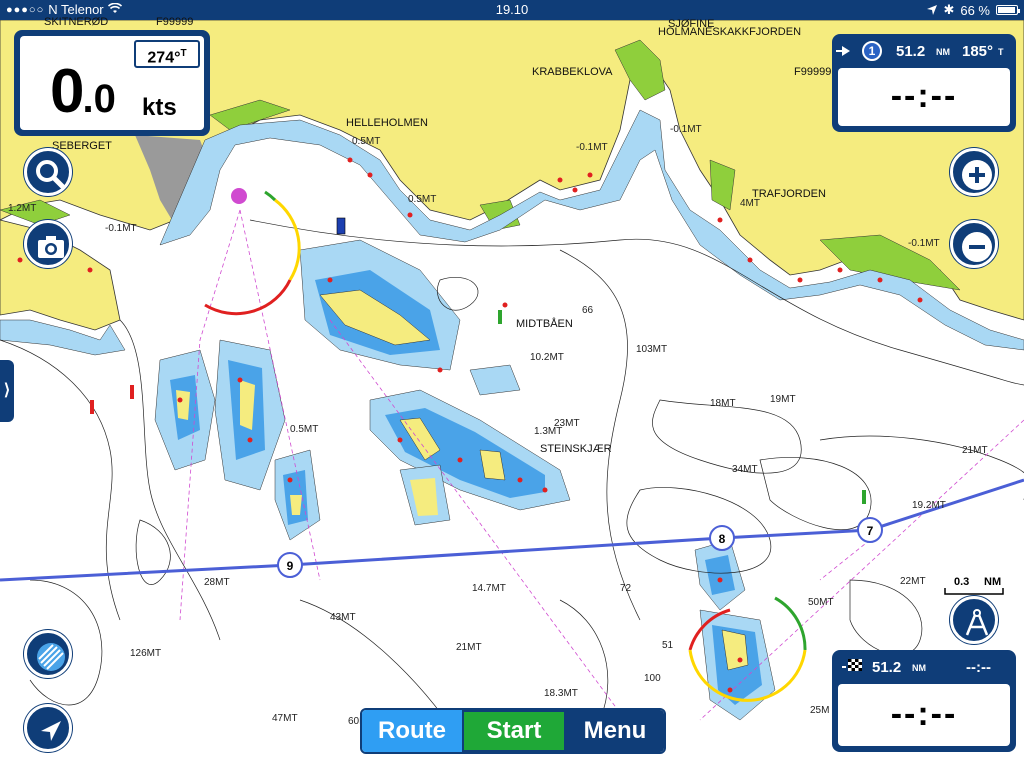 Image resolution: width=1024 pixels, height=768 pixels. I want to click on camera-button, so click(48, 244).